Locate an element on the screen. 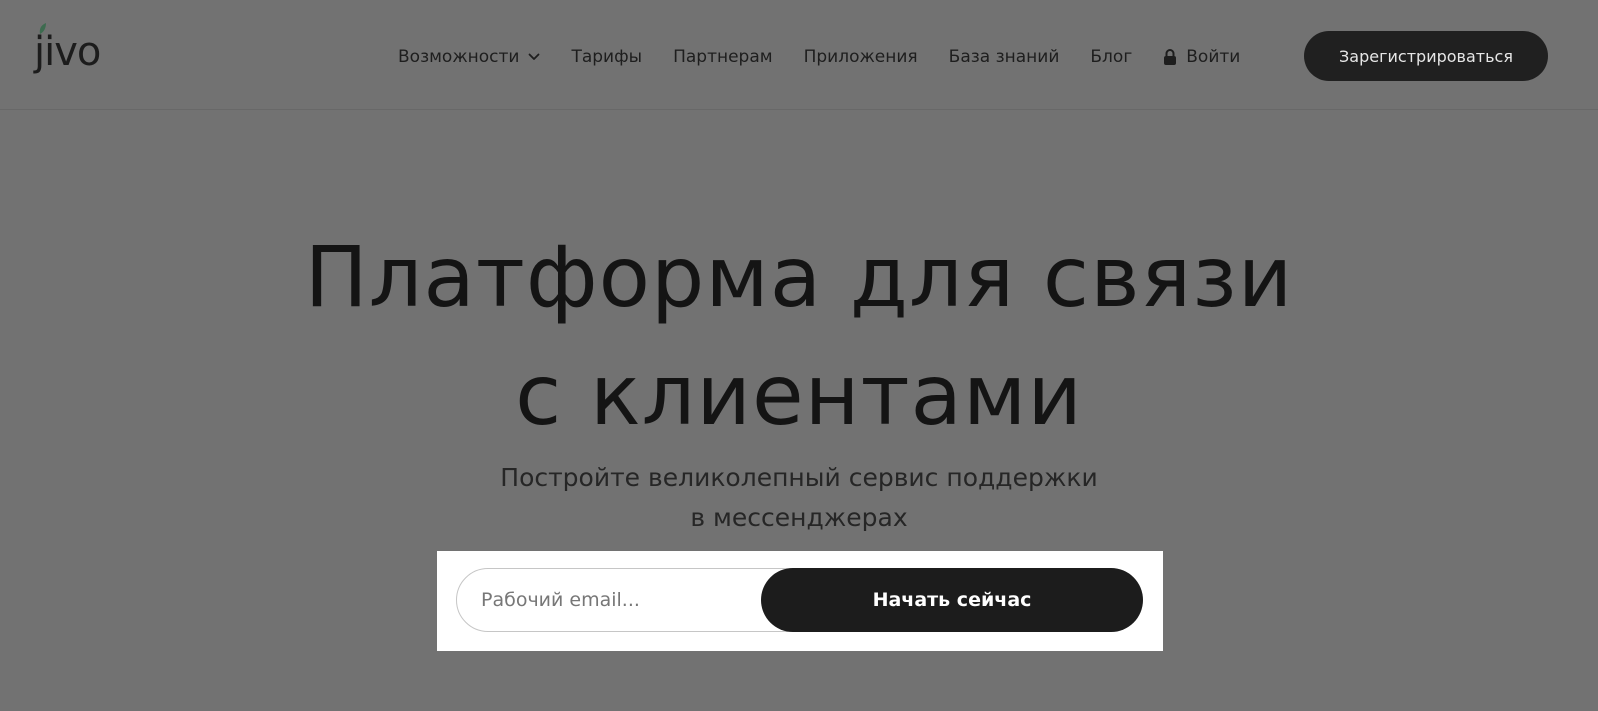 The image size is (1598, 711). chevron-down-icon is located at coordinates (534, 56).